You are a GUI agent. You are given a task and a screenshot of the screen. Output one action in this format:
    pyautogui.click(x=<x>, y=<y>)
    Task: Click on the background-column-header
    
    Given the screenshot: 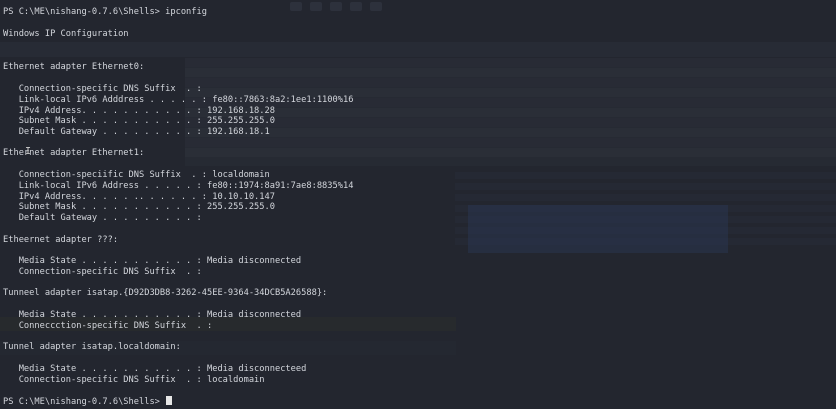 What is the action you would take?
    pyautogui.click(x=418, y=49)
    